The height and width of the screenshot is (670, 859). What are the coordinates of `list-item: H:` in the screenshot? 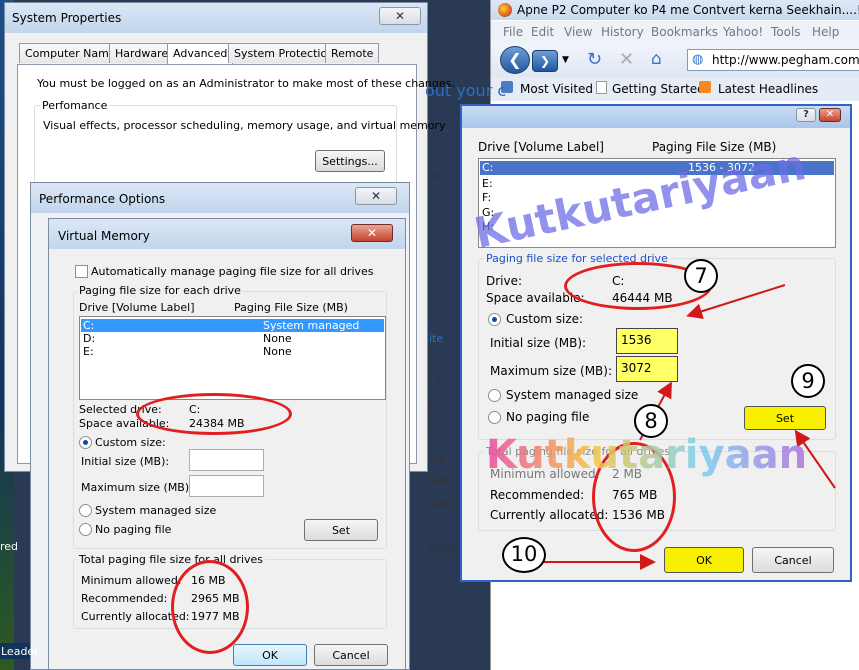 It's located at (657, 226).